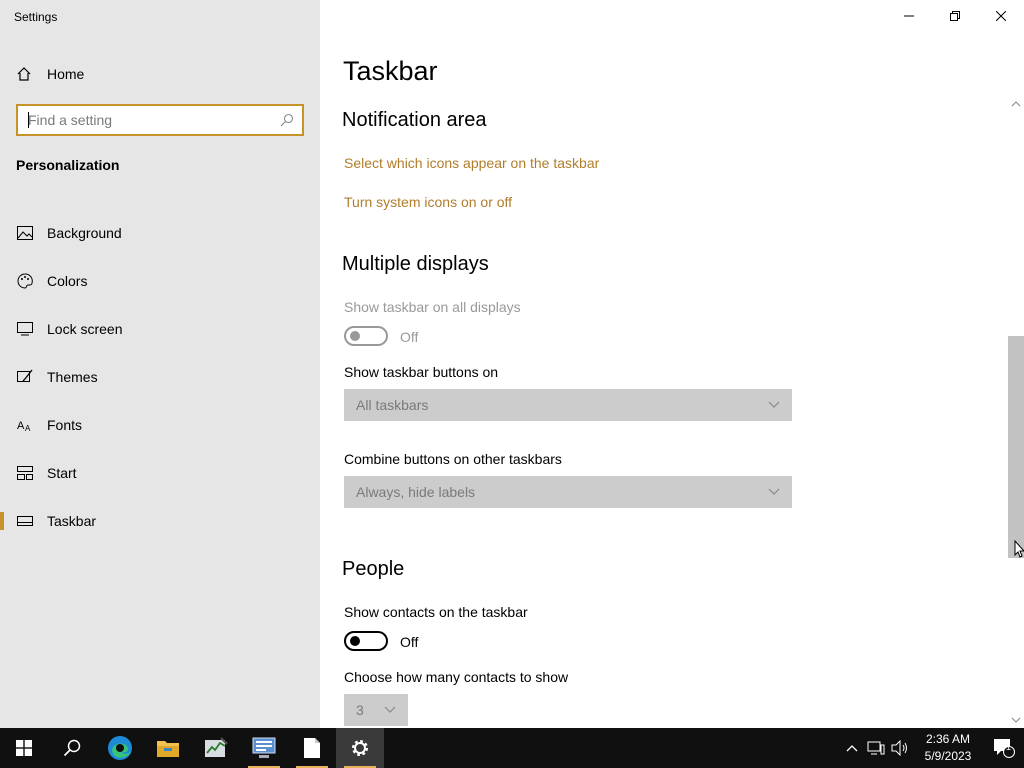  I want to click on network-computer-icon, so click(264, 747).